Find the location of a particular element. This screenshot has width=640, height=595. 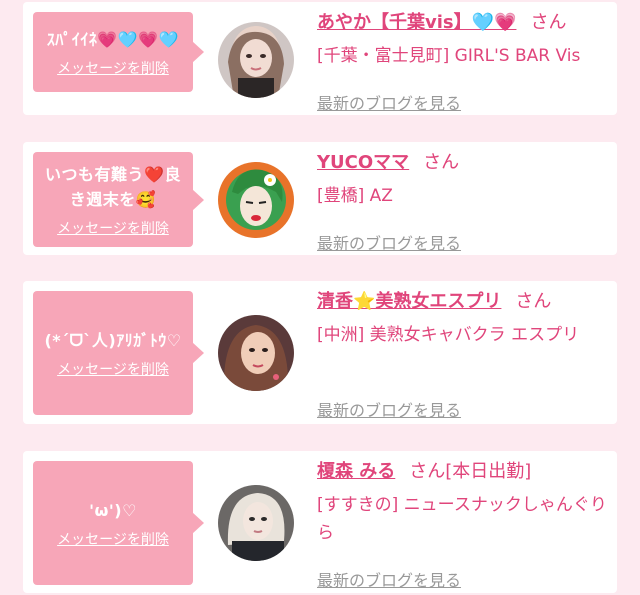

shop-info: [千葉・富士見町] GIRL'S BAR Vis is located at coordinates (449, 56).